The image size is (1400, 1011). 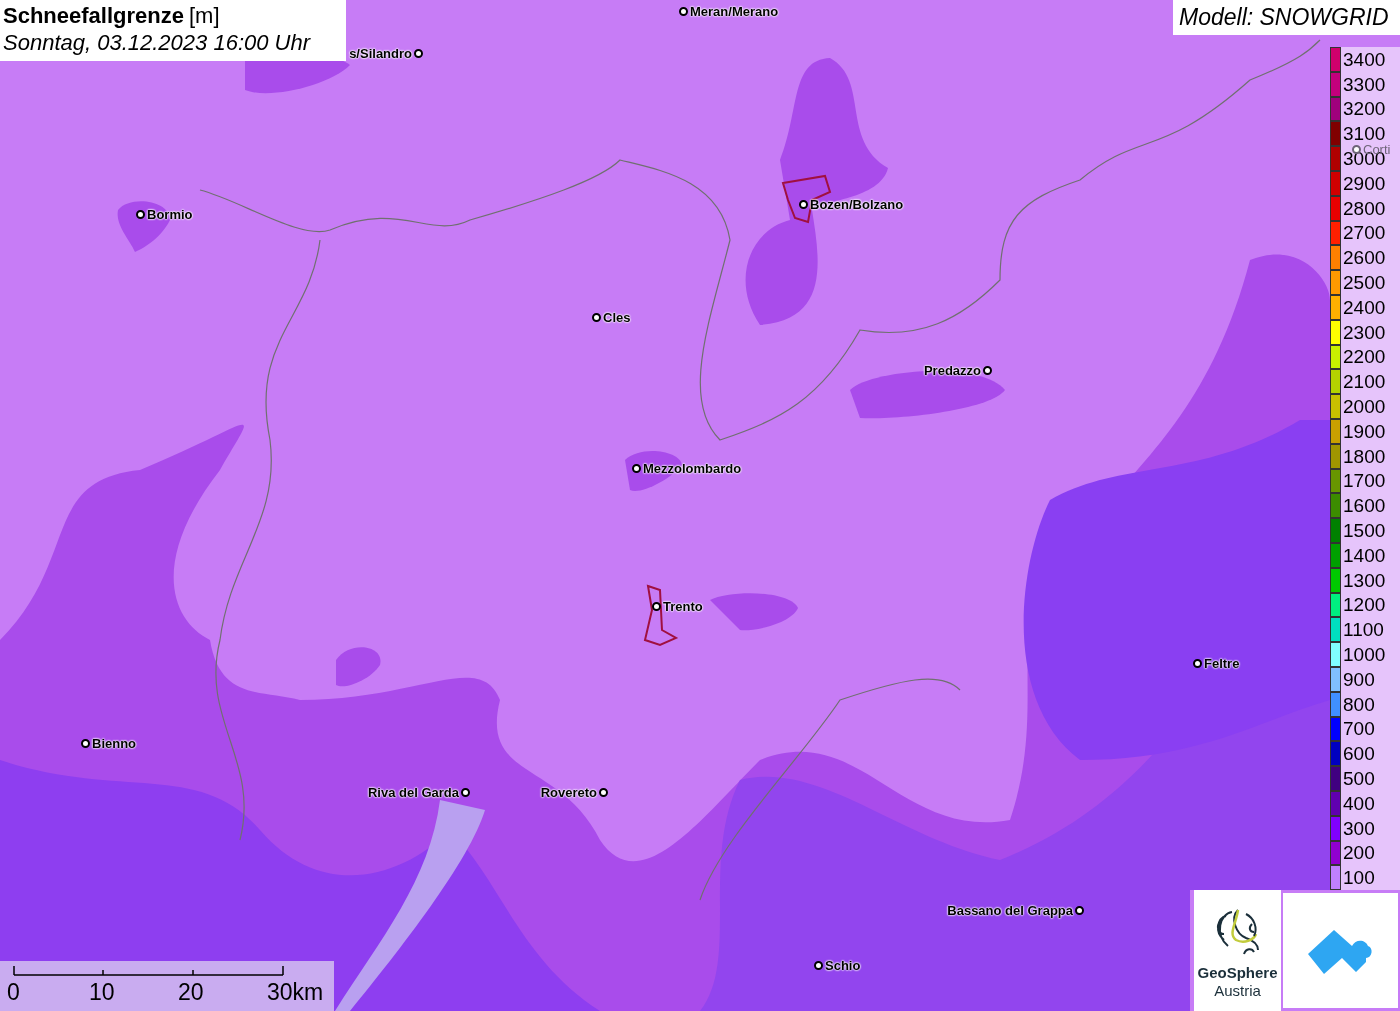 I want to click on unit-label: [m], so click(x=204, y=16).